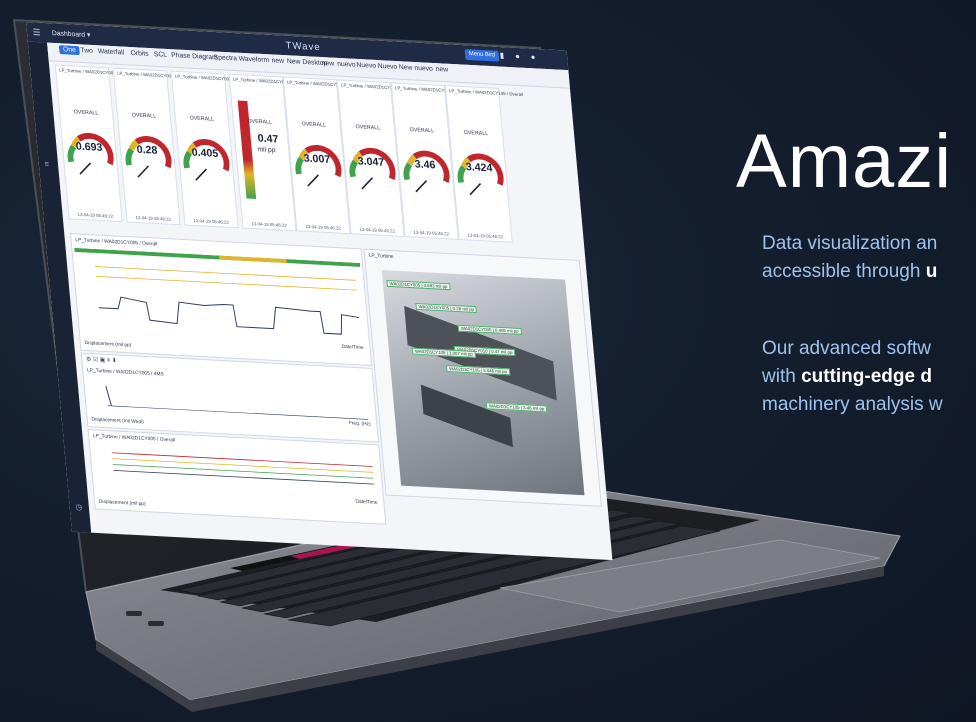  Describe the element at coordinates (139, 54) in the screenshot. I see `tab-orbits: Orbits` at that location.